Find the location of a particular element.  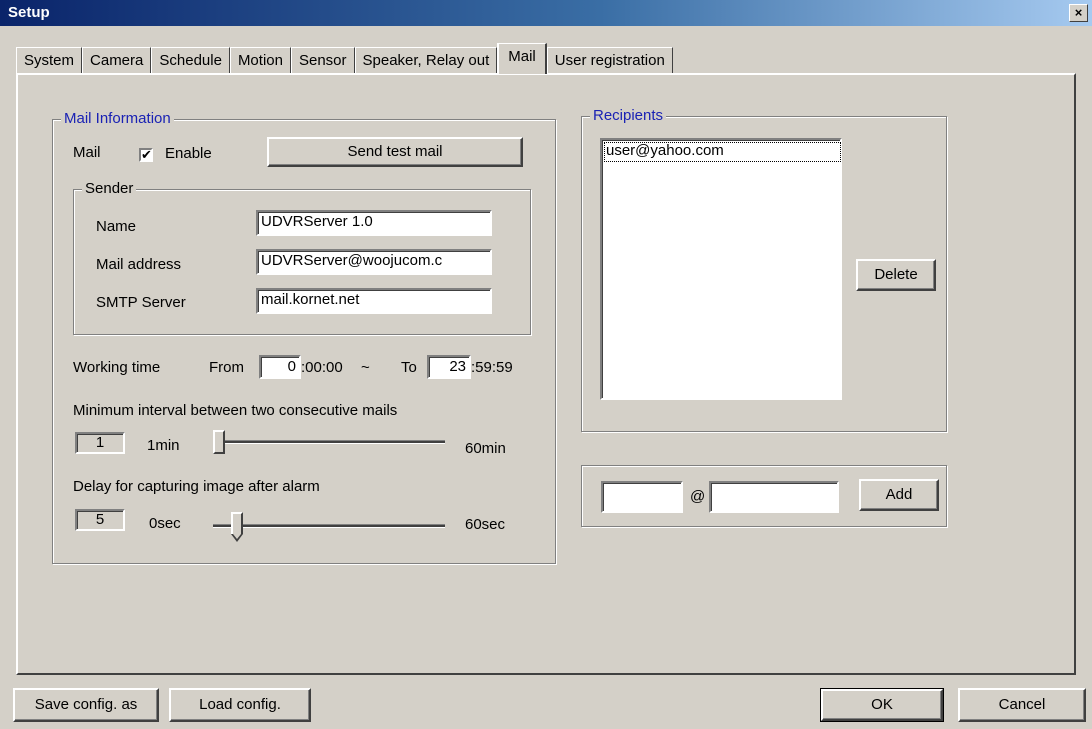

tab-sensor: Sensor is located at coordinates (322, 60).